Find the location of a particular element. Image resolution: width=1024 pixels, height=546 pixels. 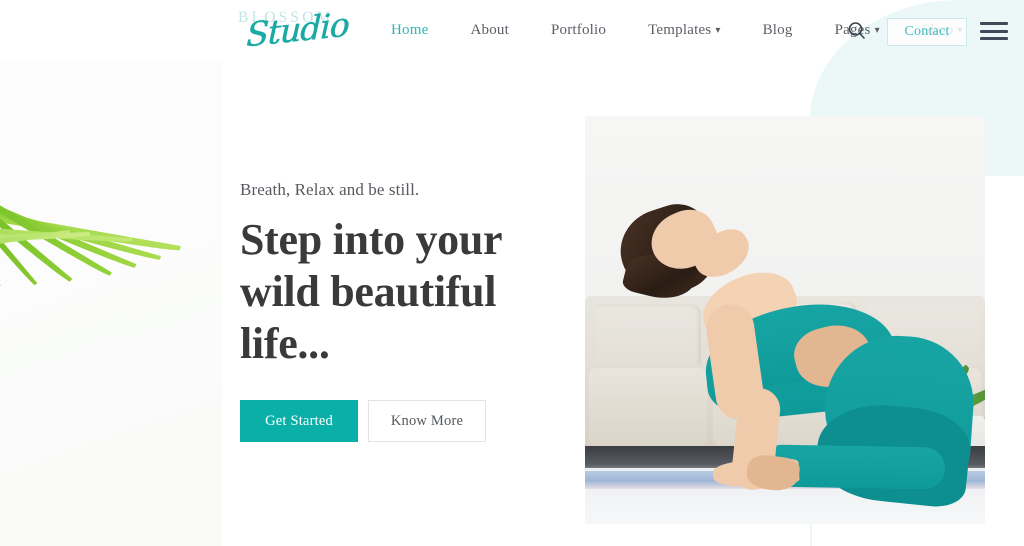

nav-item-home: Home is located at coordinates (409, 30).